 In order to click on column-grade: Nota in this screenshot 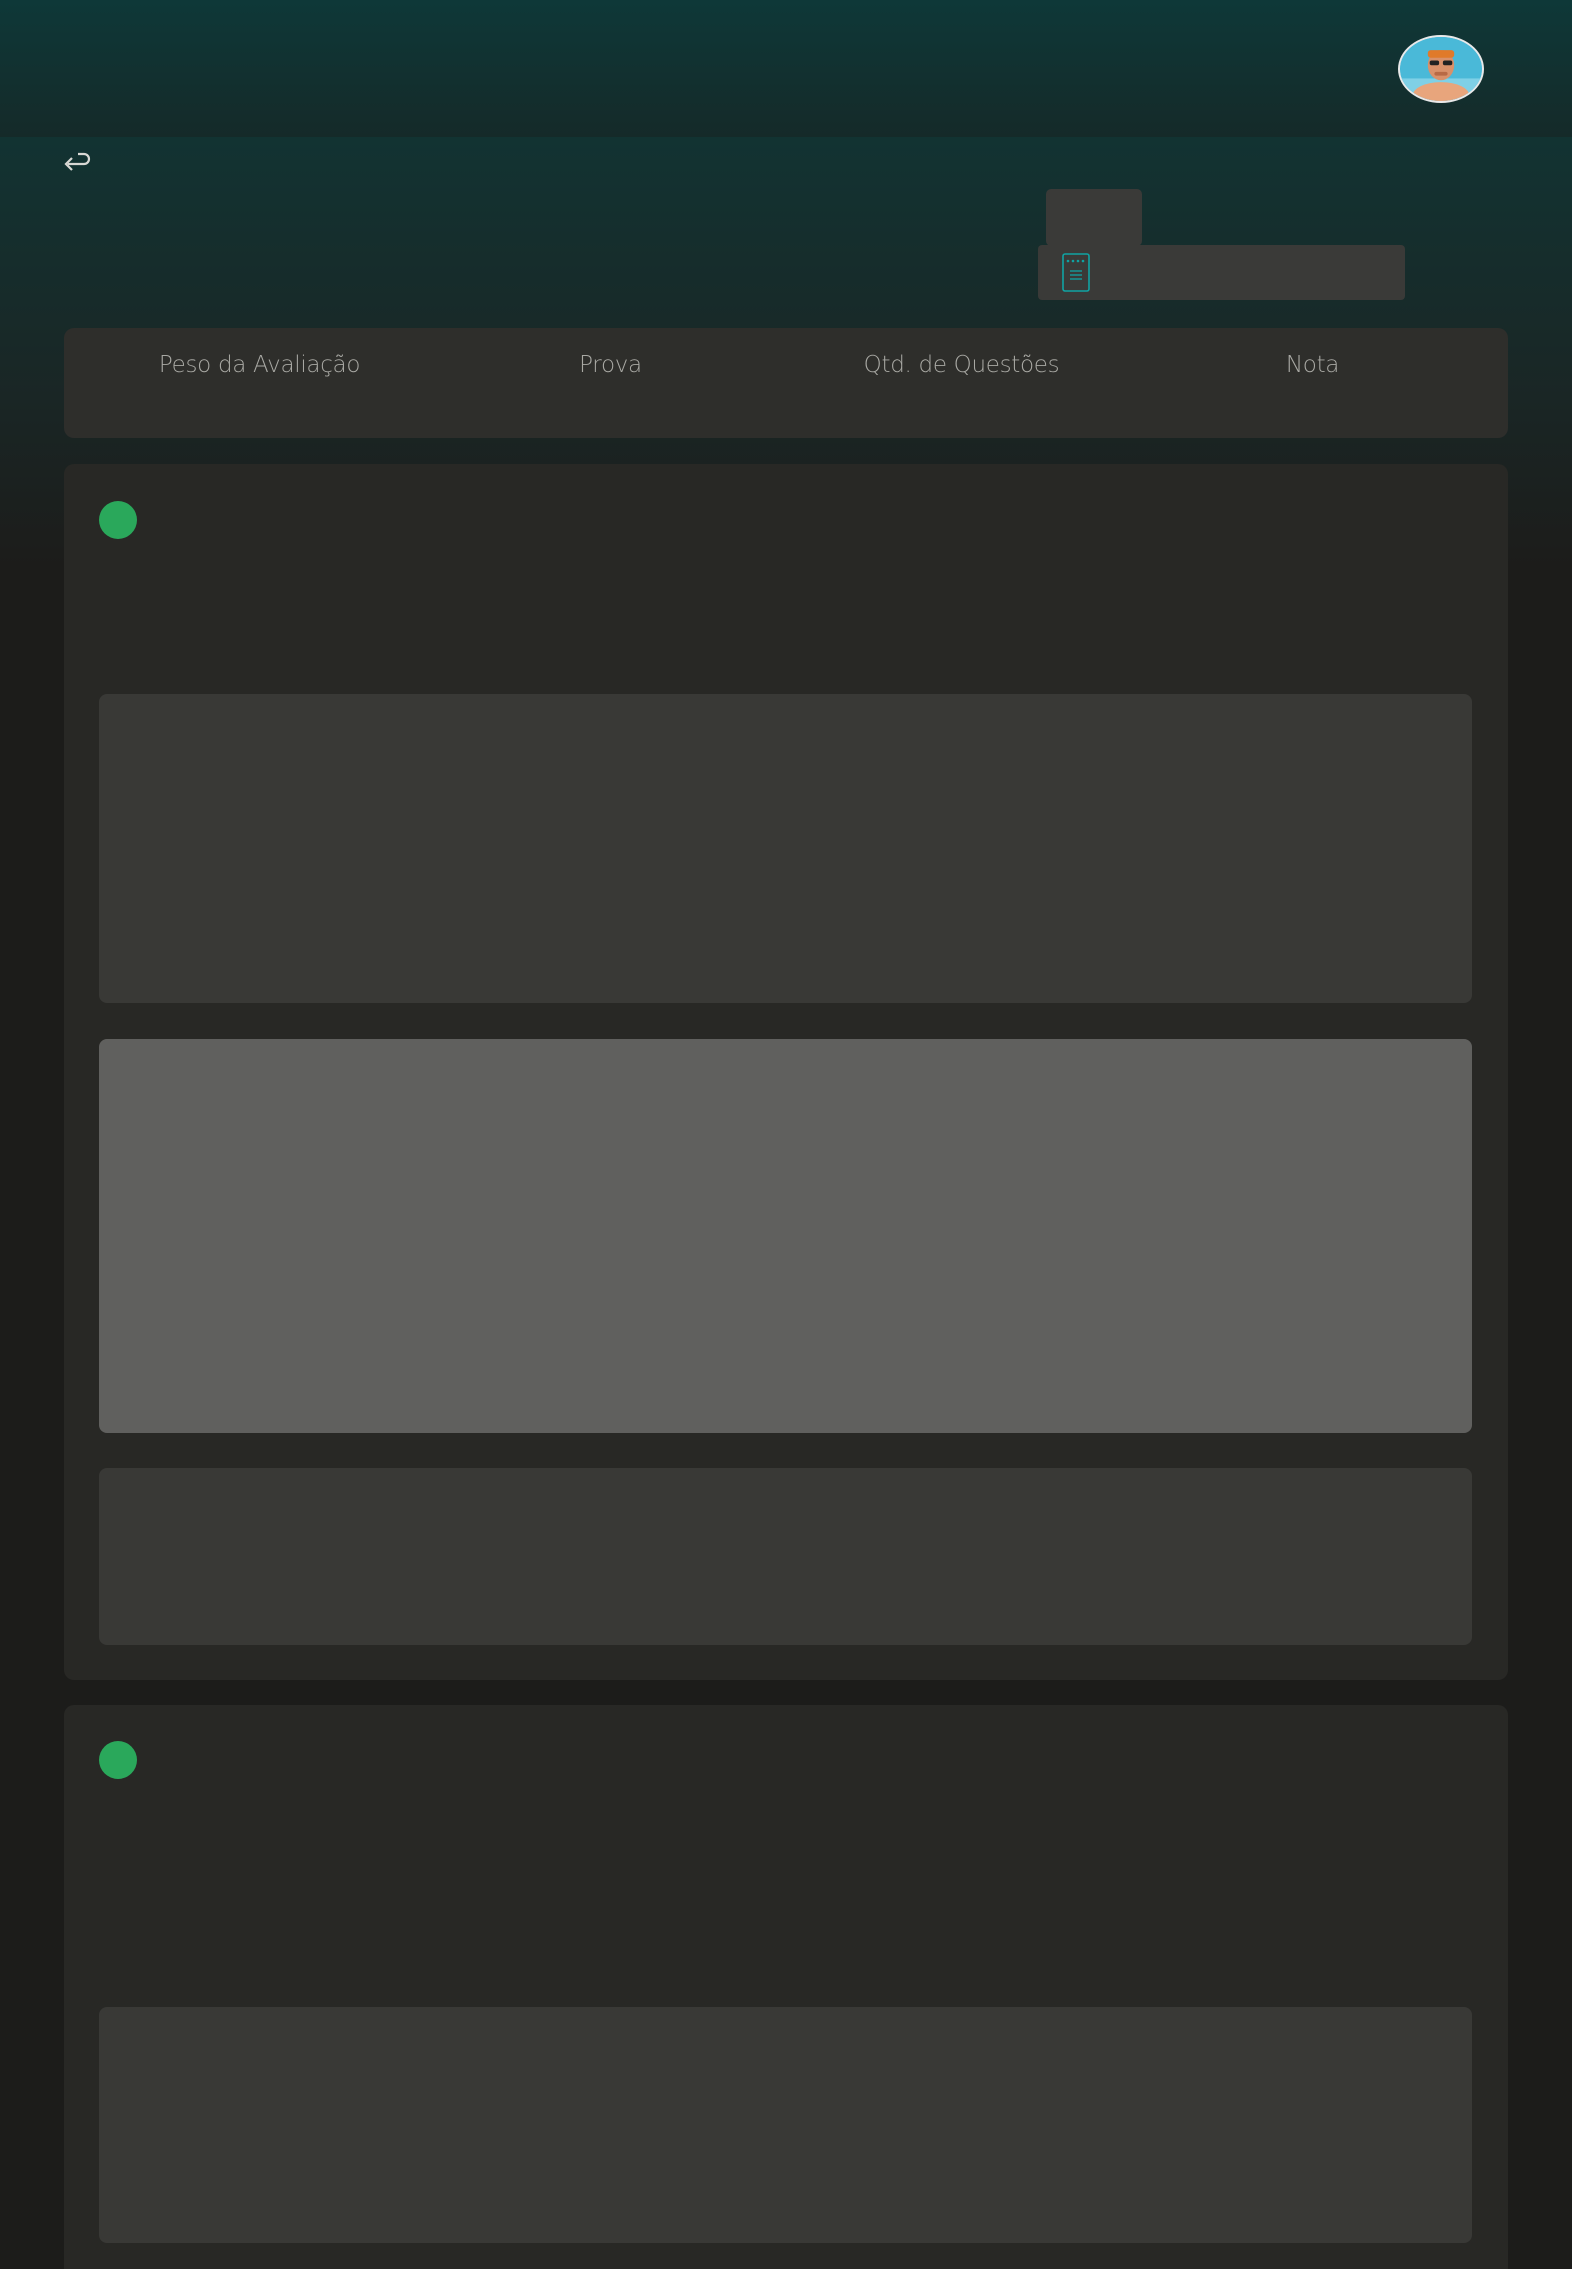, I will do `click(1312, 365)`.